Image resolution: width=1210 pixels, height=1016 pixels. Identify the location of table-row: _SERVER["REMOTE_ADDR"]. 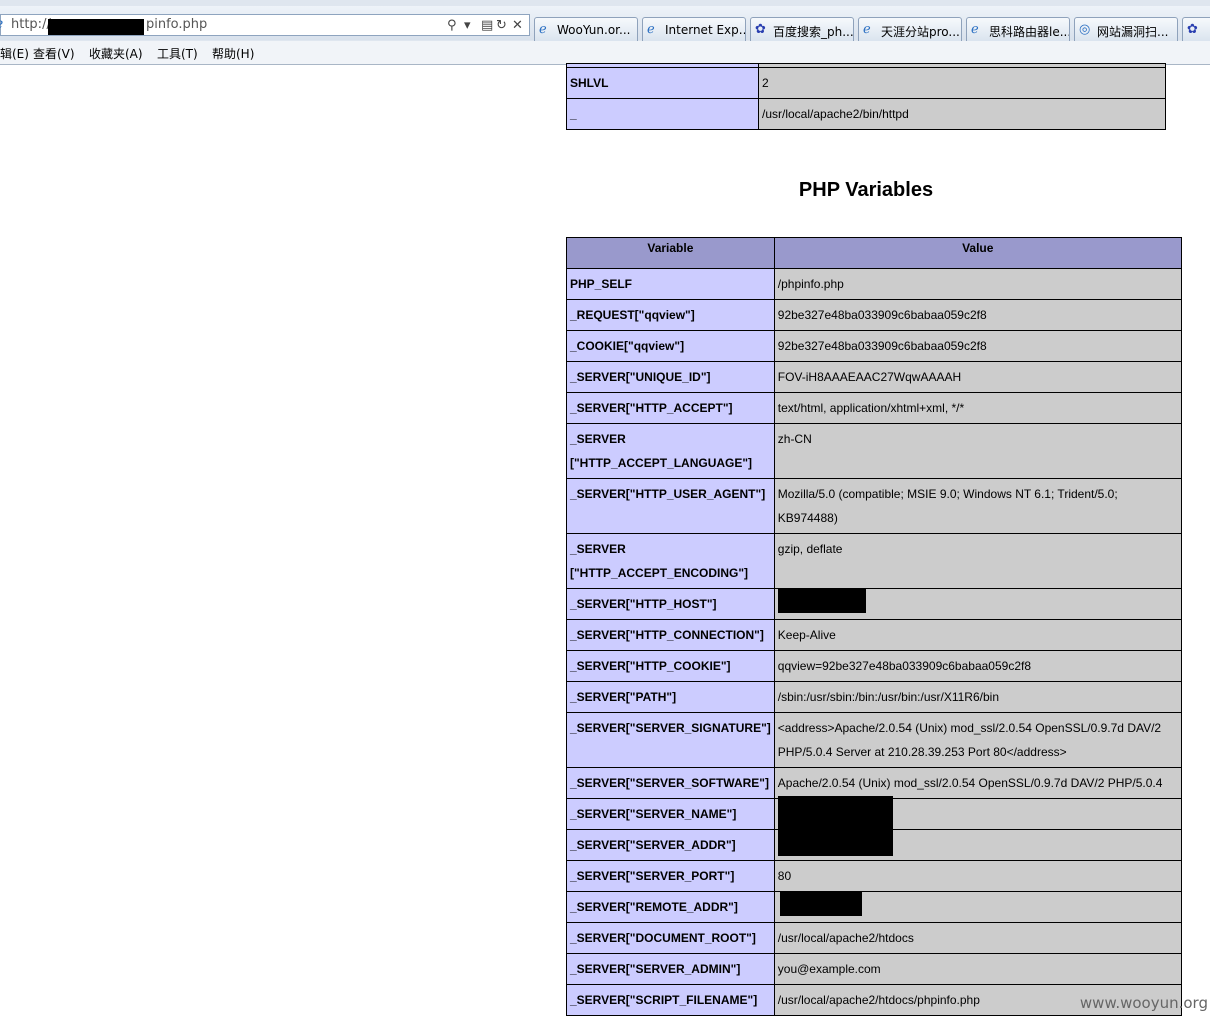
(874, 907).